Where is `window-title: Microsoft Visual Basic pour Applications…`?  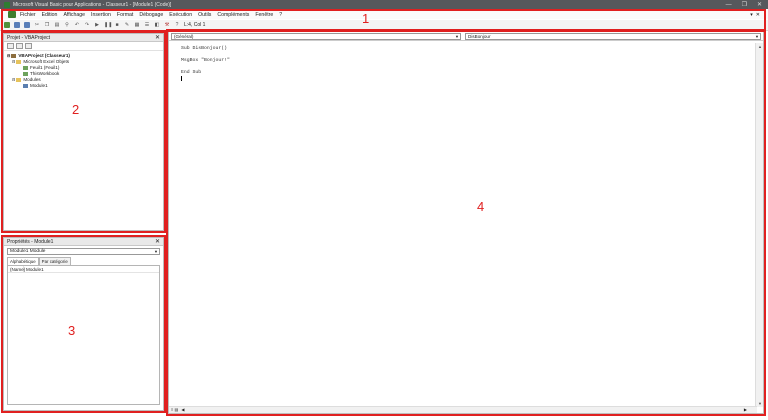
window-title: Microsoft Visual Basic pour Applications… is located at coordinates (92, 4).